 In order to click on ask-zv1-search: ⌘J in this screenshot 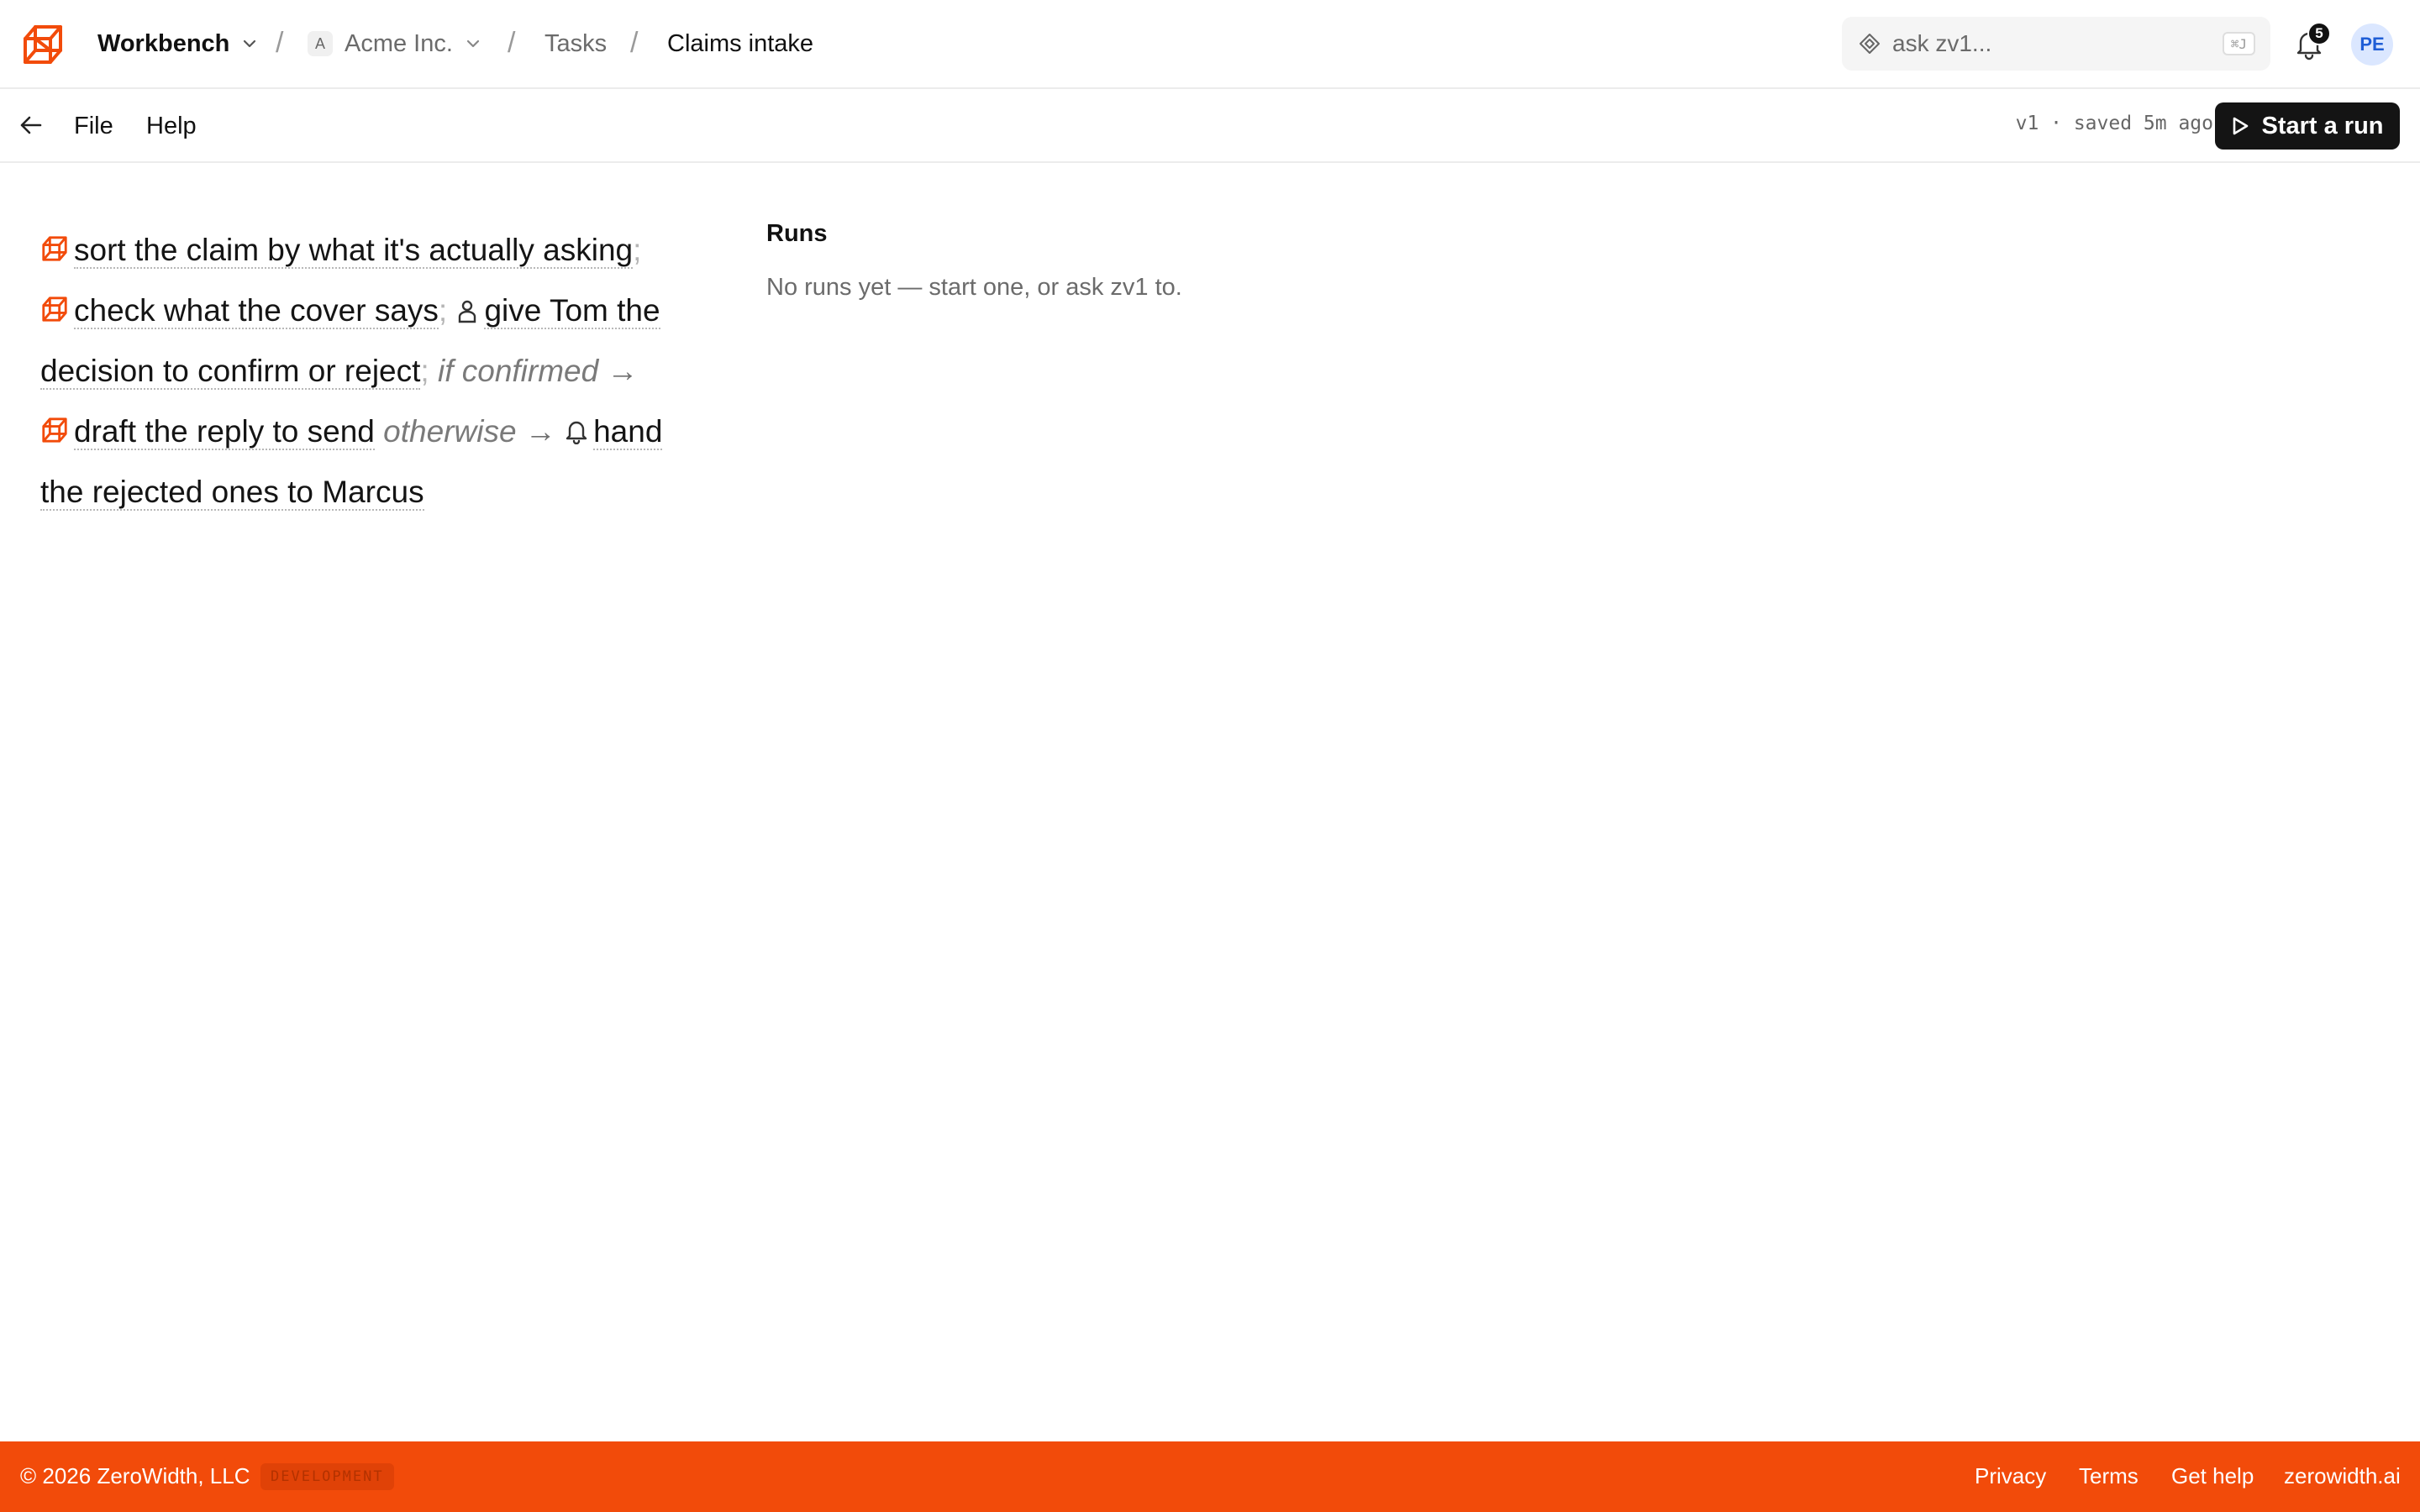, I will do `click(2056, 44)`.